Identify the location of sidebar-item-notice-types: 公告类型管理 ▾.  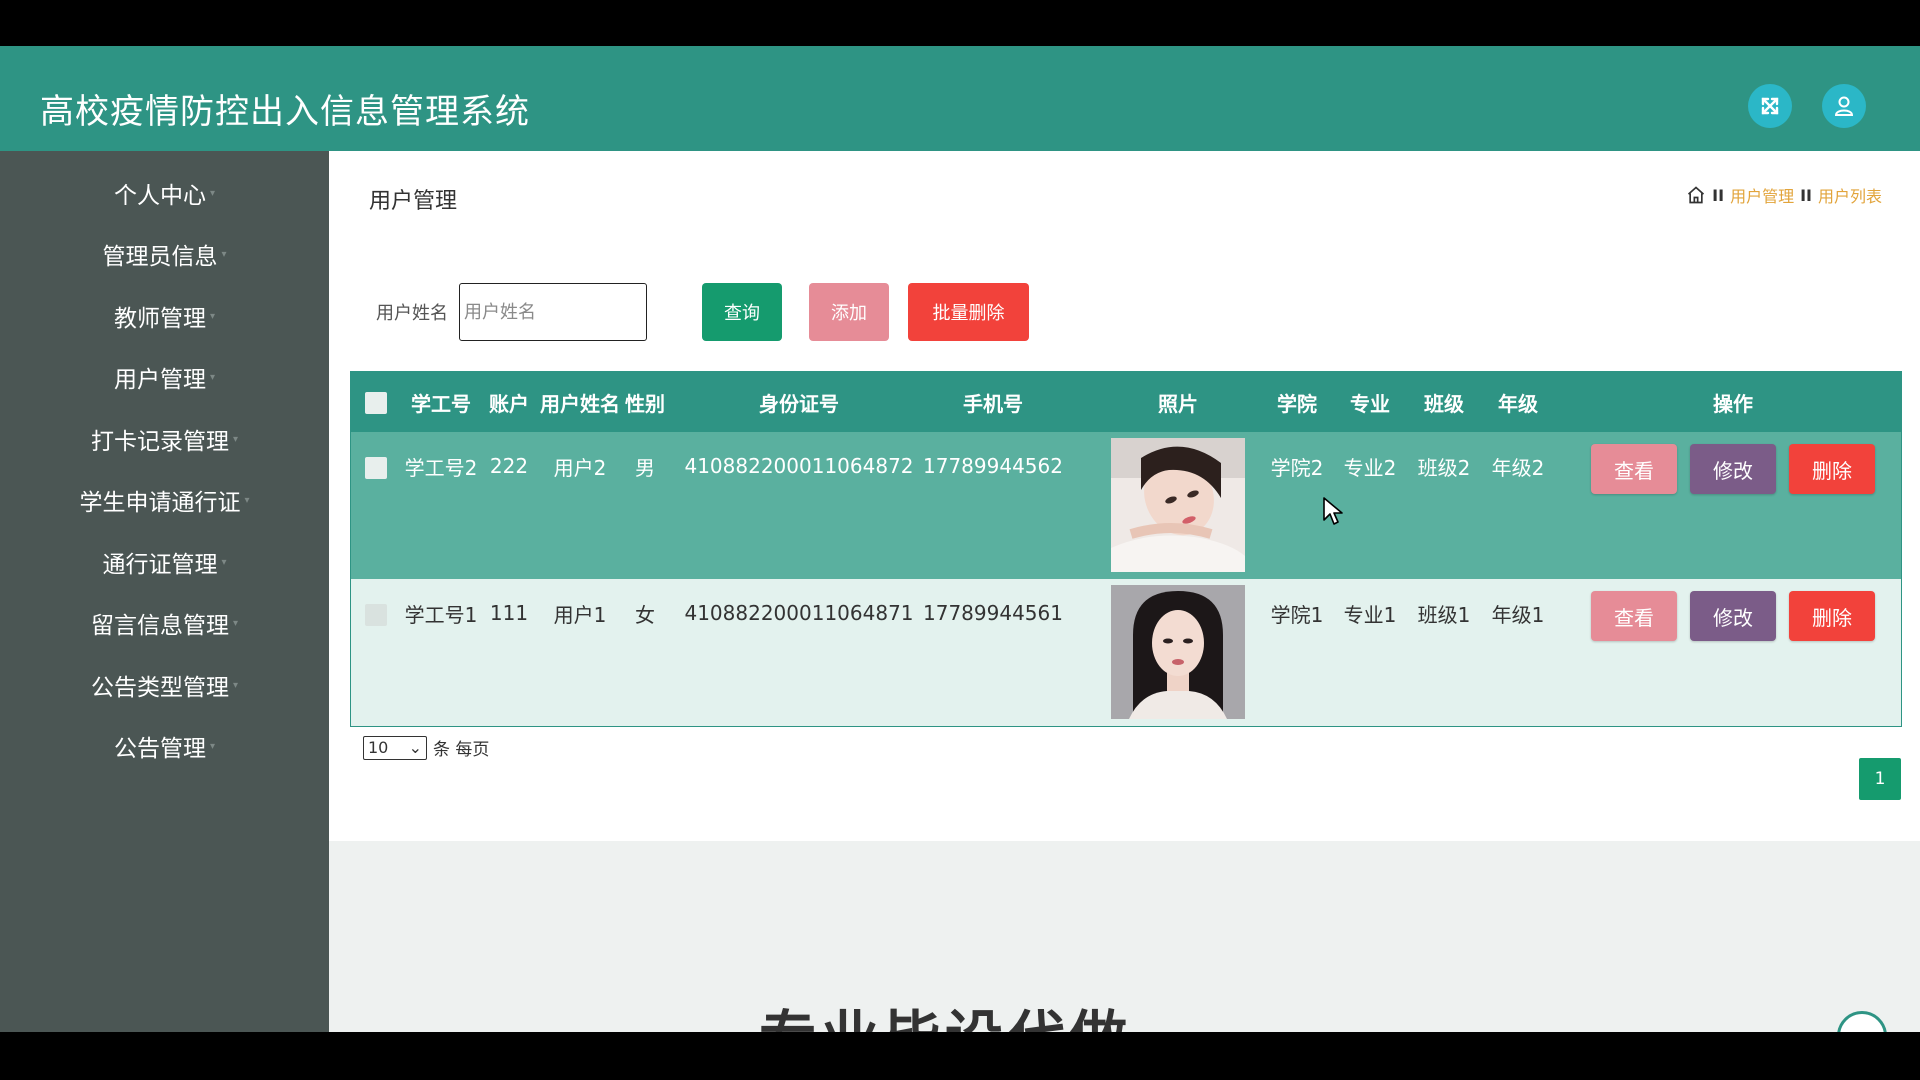
(164, 685).